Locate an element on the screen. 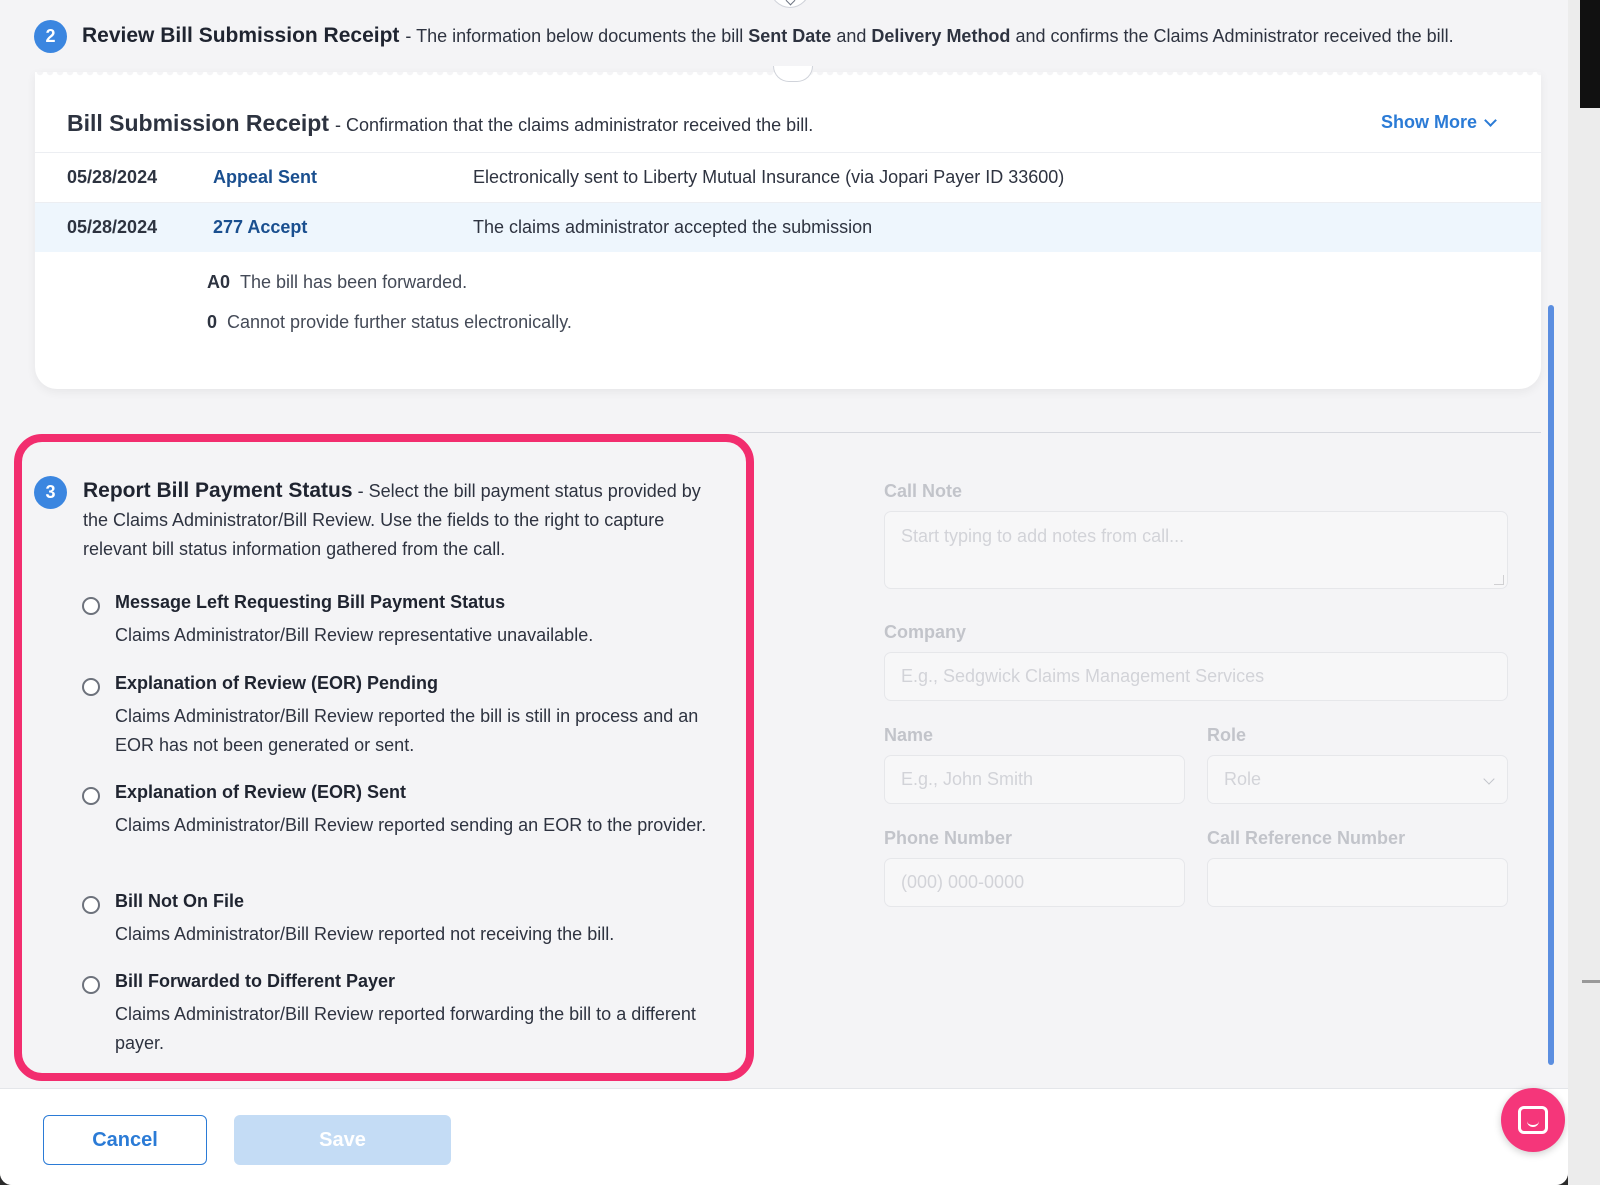  chat-launcher-button is located at coordinates (1533, 1120).